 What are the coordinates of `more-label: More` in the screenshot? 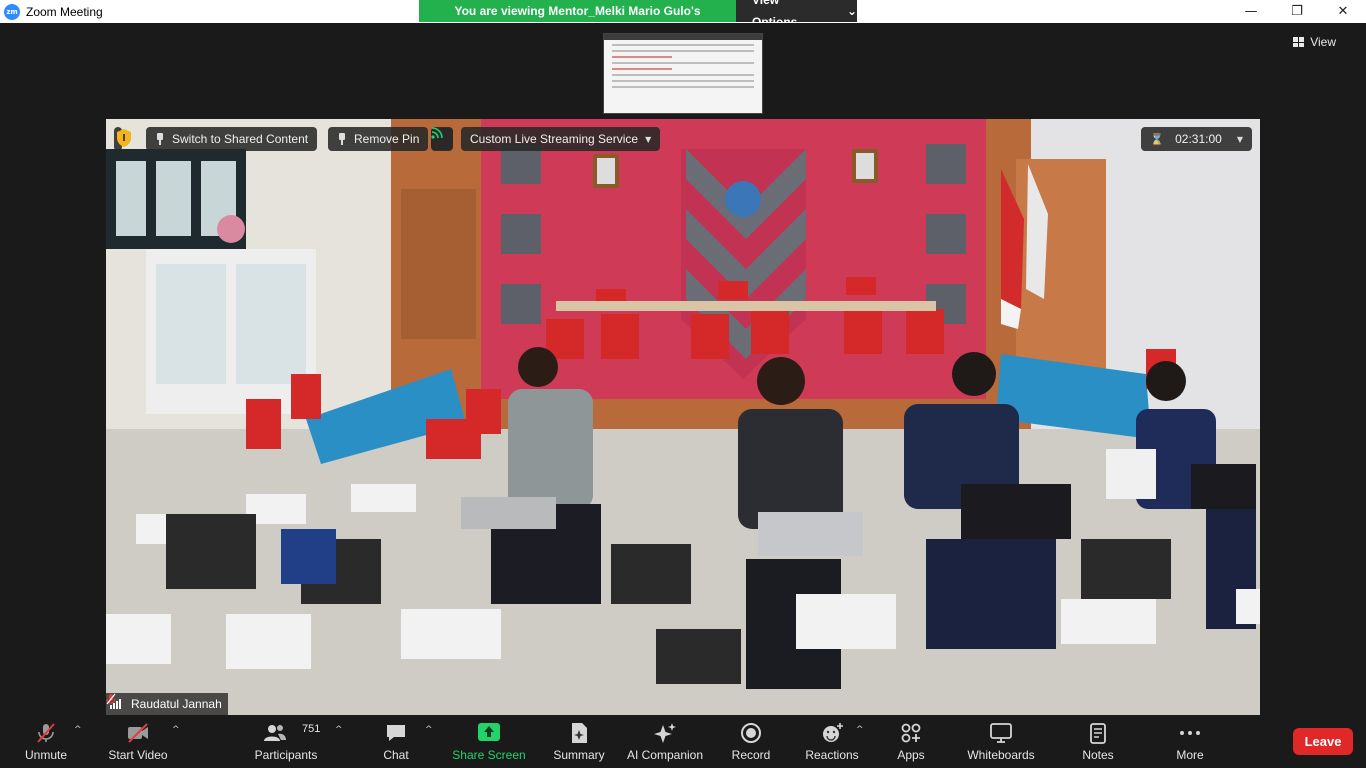 It's located at (1190, 755).